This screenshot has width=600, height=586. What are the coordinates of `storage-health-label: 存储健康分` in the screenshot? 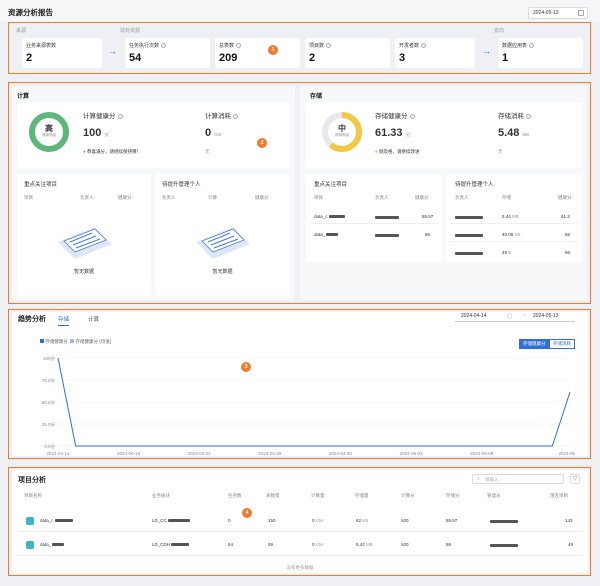 It's located at (395, 115).